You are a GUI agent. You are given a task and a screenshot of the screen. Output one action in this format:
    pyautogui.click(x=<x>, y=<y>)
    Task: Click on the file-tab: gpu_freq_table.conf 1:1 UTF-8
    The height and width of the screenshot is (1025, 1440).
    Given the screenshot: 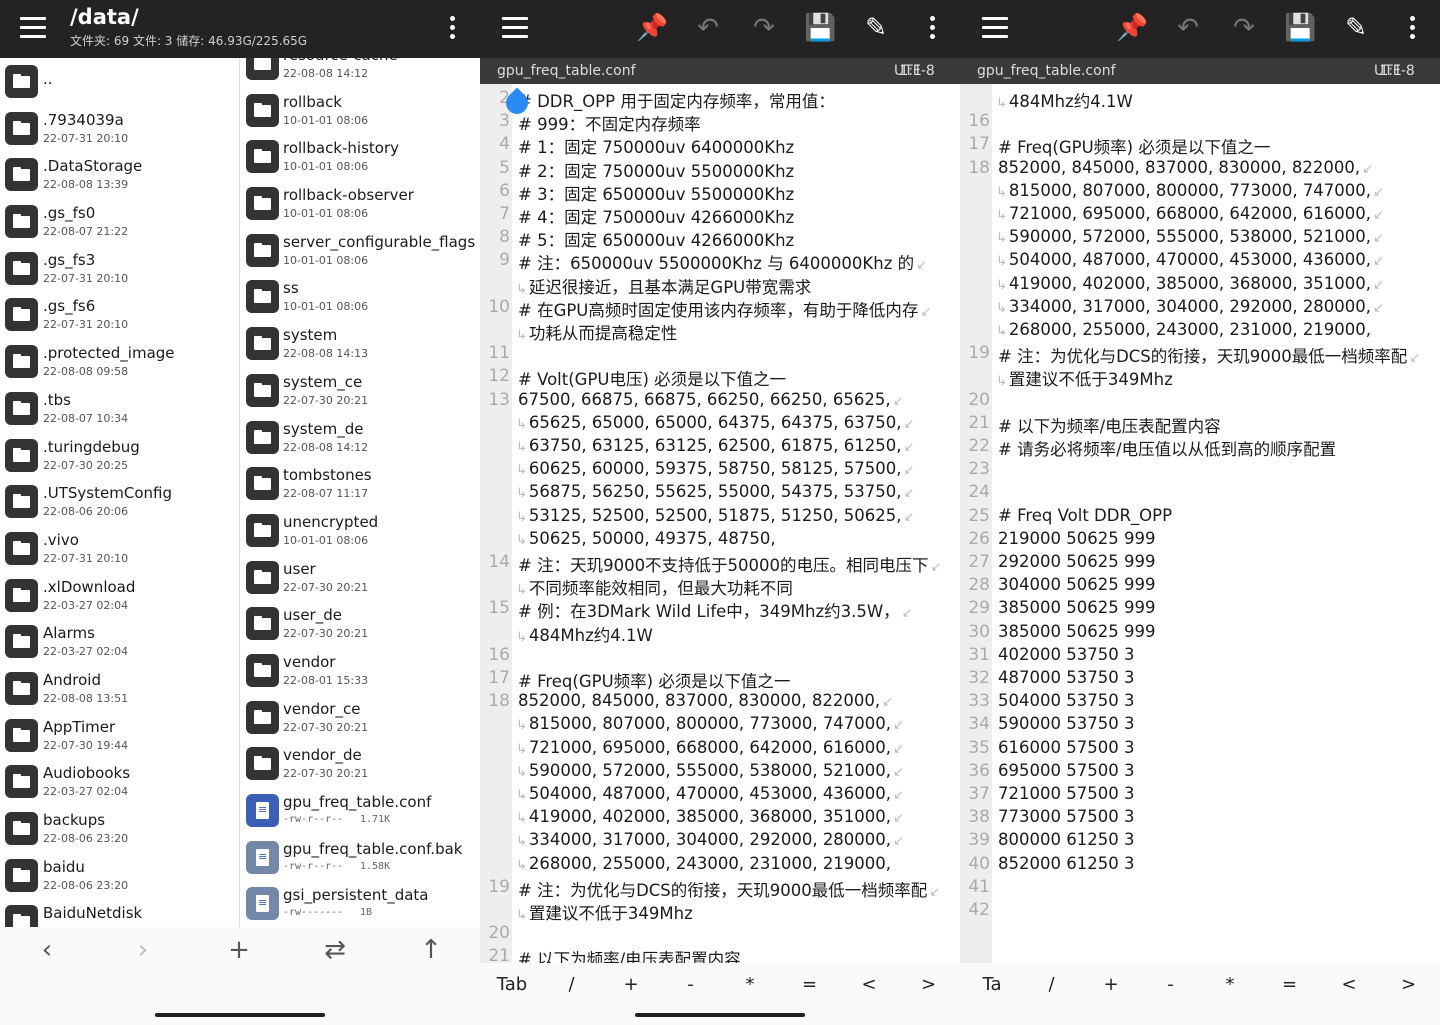 What is the action you would take?
    pyautogui.click(x=720, y=71)
    